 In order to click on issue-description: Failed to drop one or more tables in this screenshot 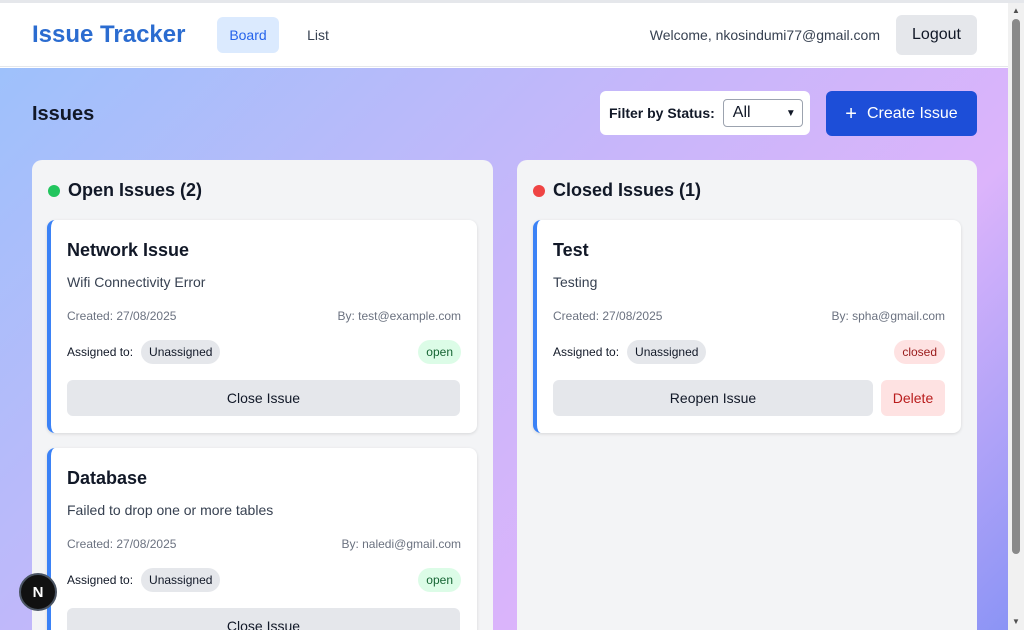, I will do `click(170, 510)`.